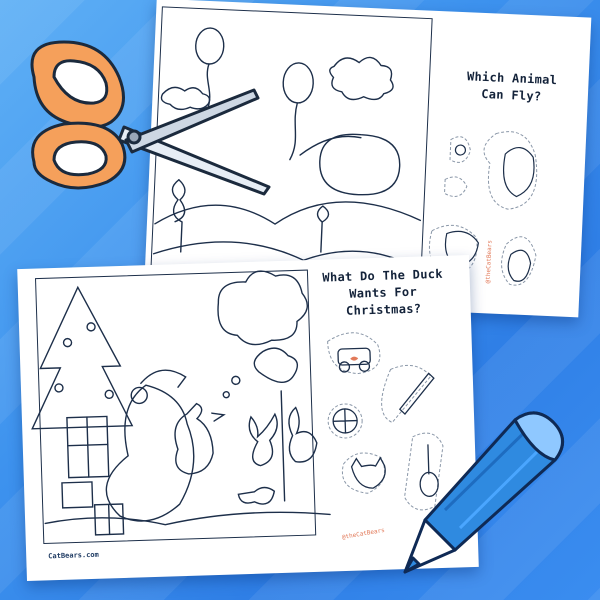  What do you see at coordinates (456, 186) in the screenshot?
I see `bird-sticker` at bounding box center [456, 186].